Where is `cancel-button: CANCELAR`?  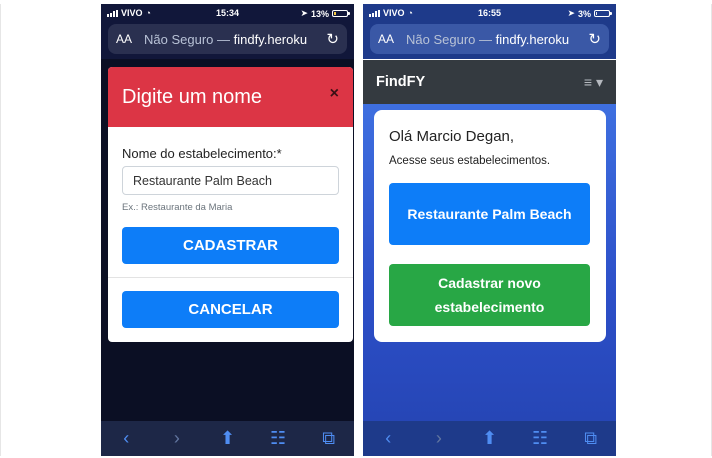
cancel-button: CANCELAR is located at coordinates (230, 309).